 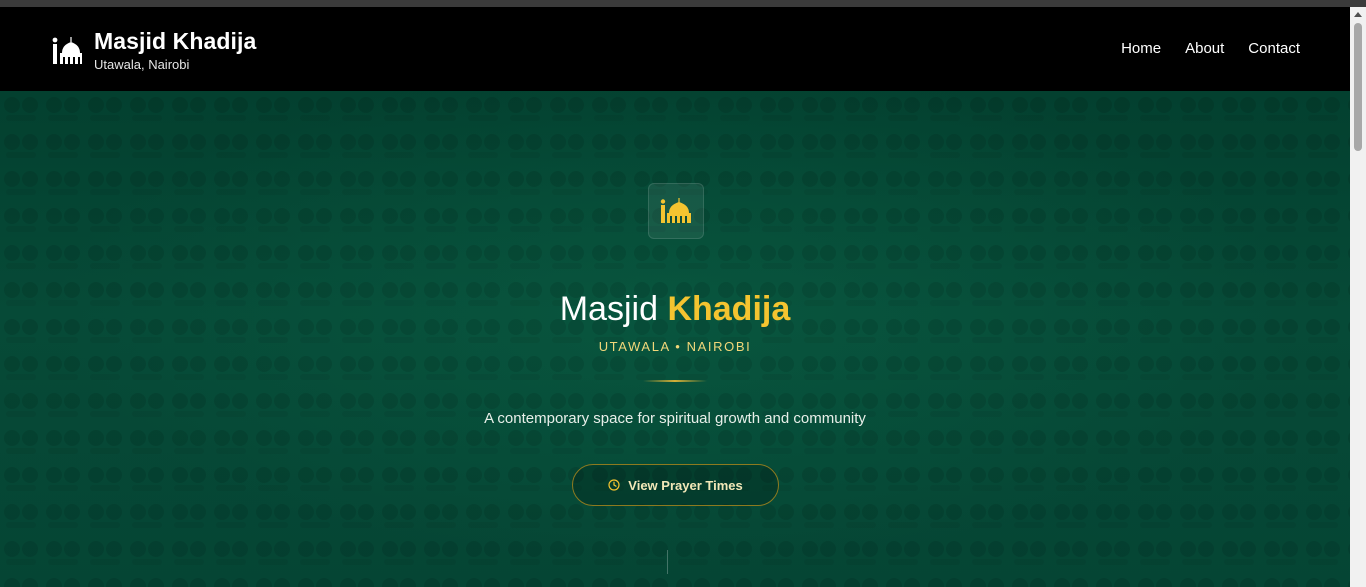 I want to click on hero-location: UTAWALA • NAIROBI, so click(x=675, y=346).